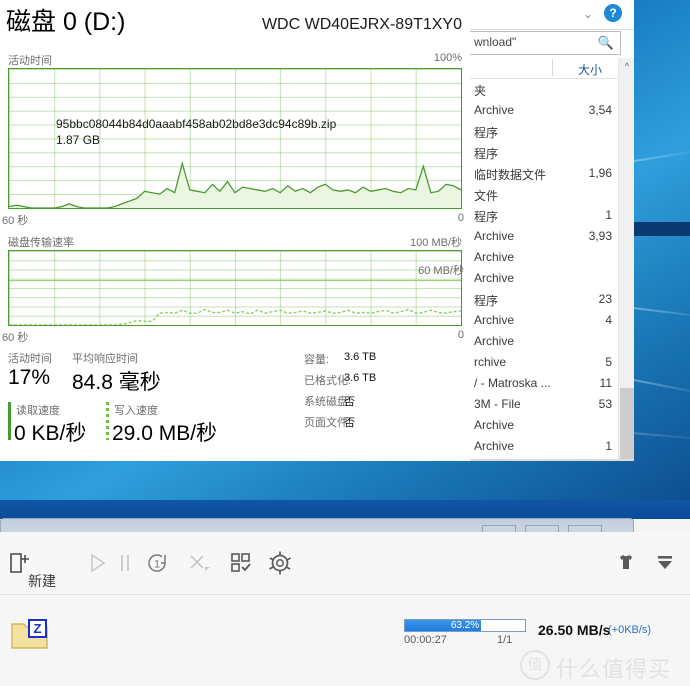 The image size is (690, 686). Describe the element at coordinates (41, 243) in the screenshot. I see `graph2-label: 磁盘传输速率` at that location.